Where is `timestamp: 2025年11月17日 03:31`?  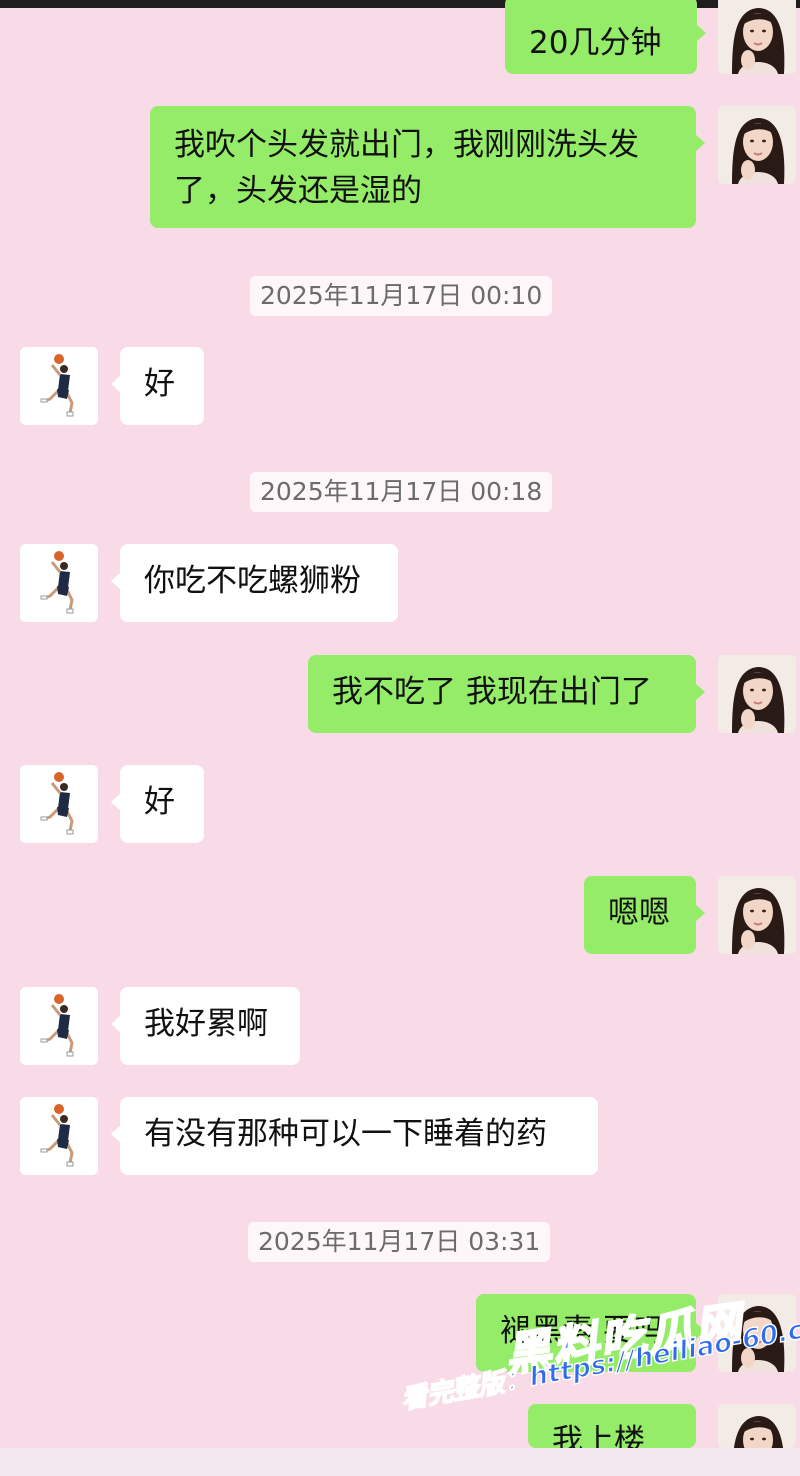 timestamp: 2025年11月17日 03:31 is located at coordinates (399, 1242).